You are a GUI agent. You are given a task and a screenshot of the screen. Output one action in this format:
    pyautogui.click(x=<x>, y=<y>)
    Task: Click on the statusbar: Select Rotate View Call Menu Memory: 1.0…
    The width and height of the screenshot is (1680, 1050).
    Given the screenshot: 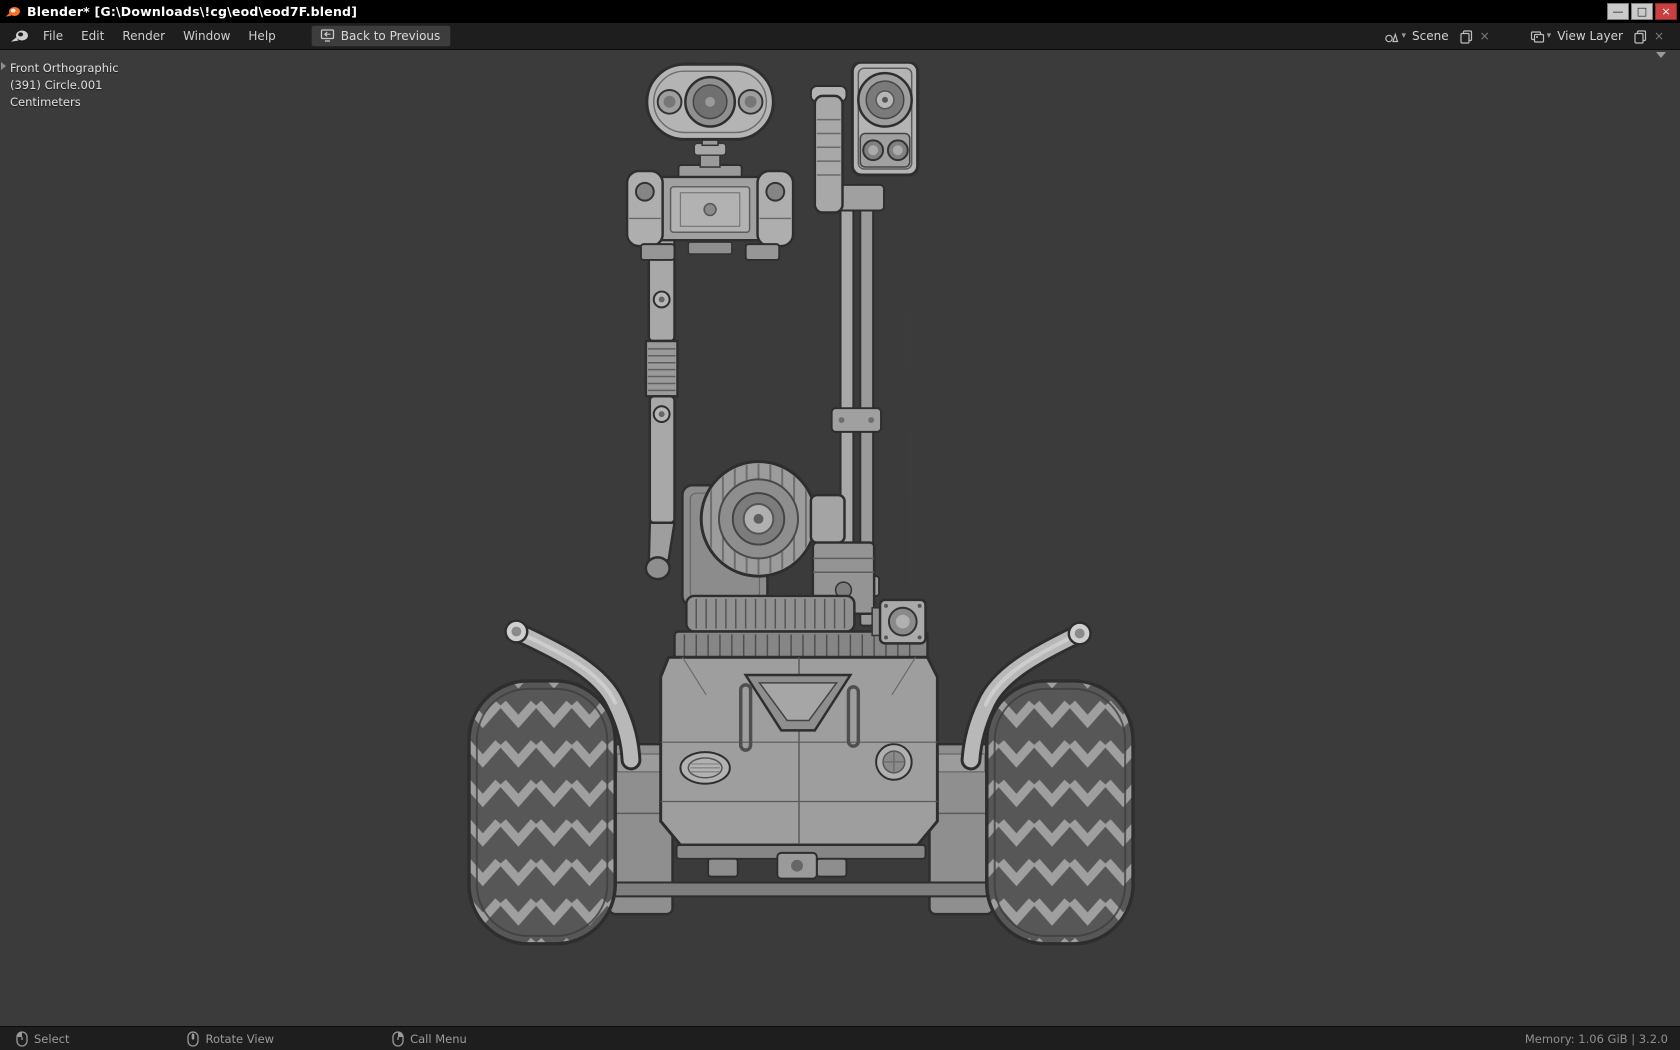 What is the action you would take?
    pyautogui.click(x=840, y=1038)
    